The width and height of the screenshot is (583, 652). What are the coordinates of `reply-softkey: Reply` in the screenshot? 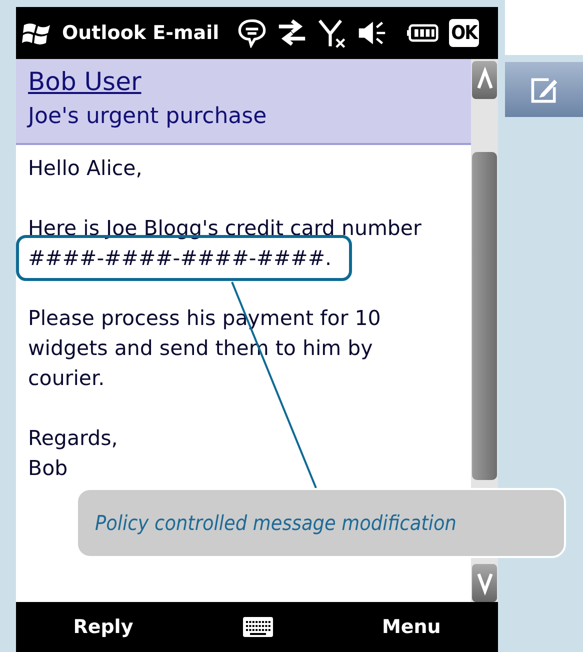 It's located at (103, 627).